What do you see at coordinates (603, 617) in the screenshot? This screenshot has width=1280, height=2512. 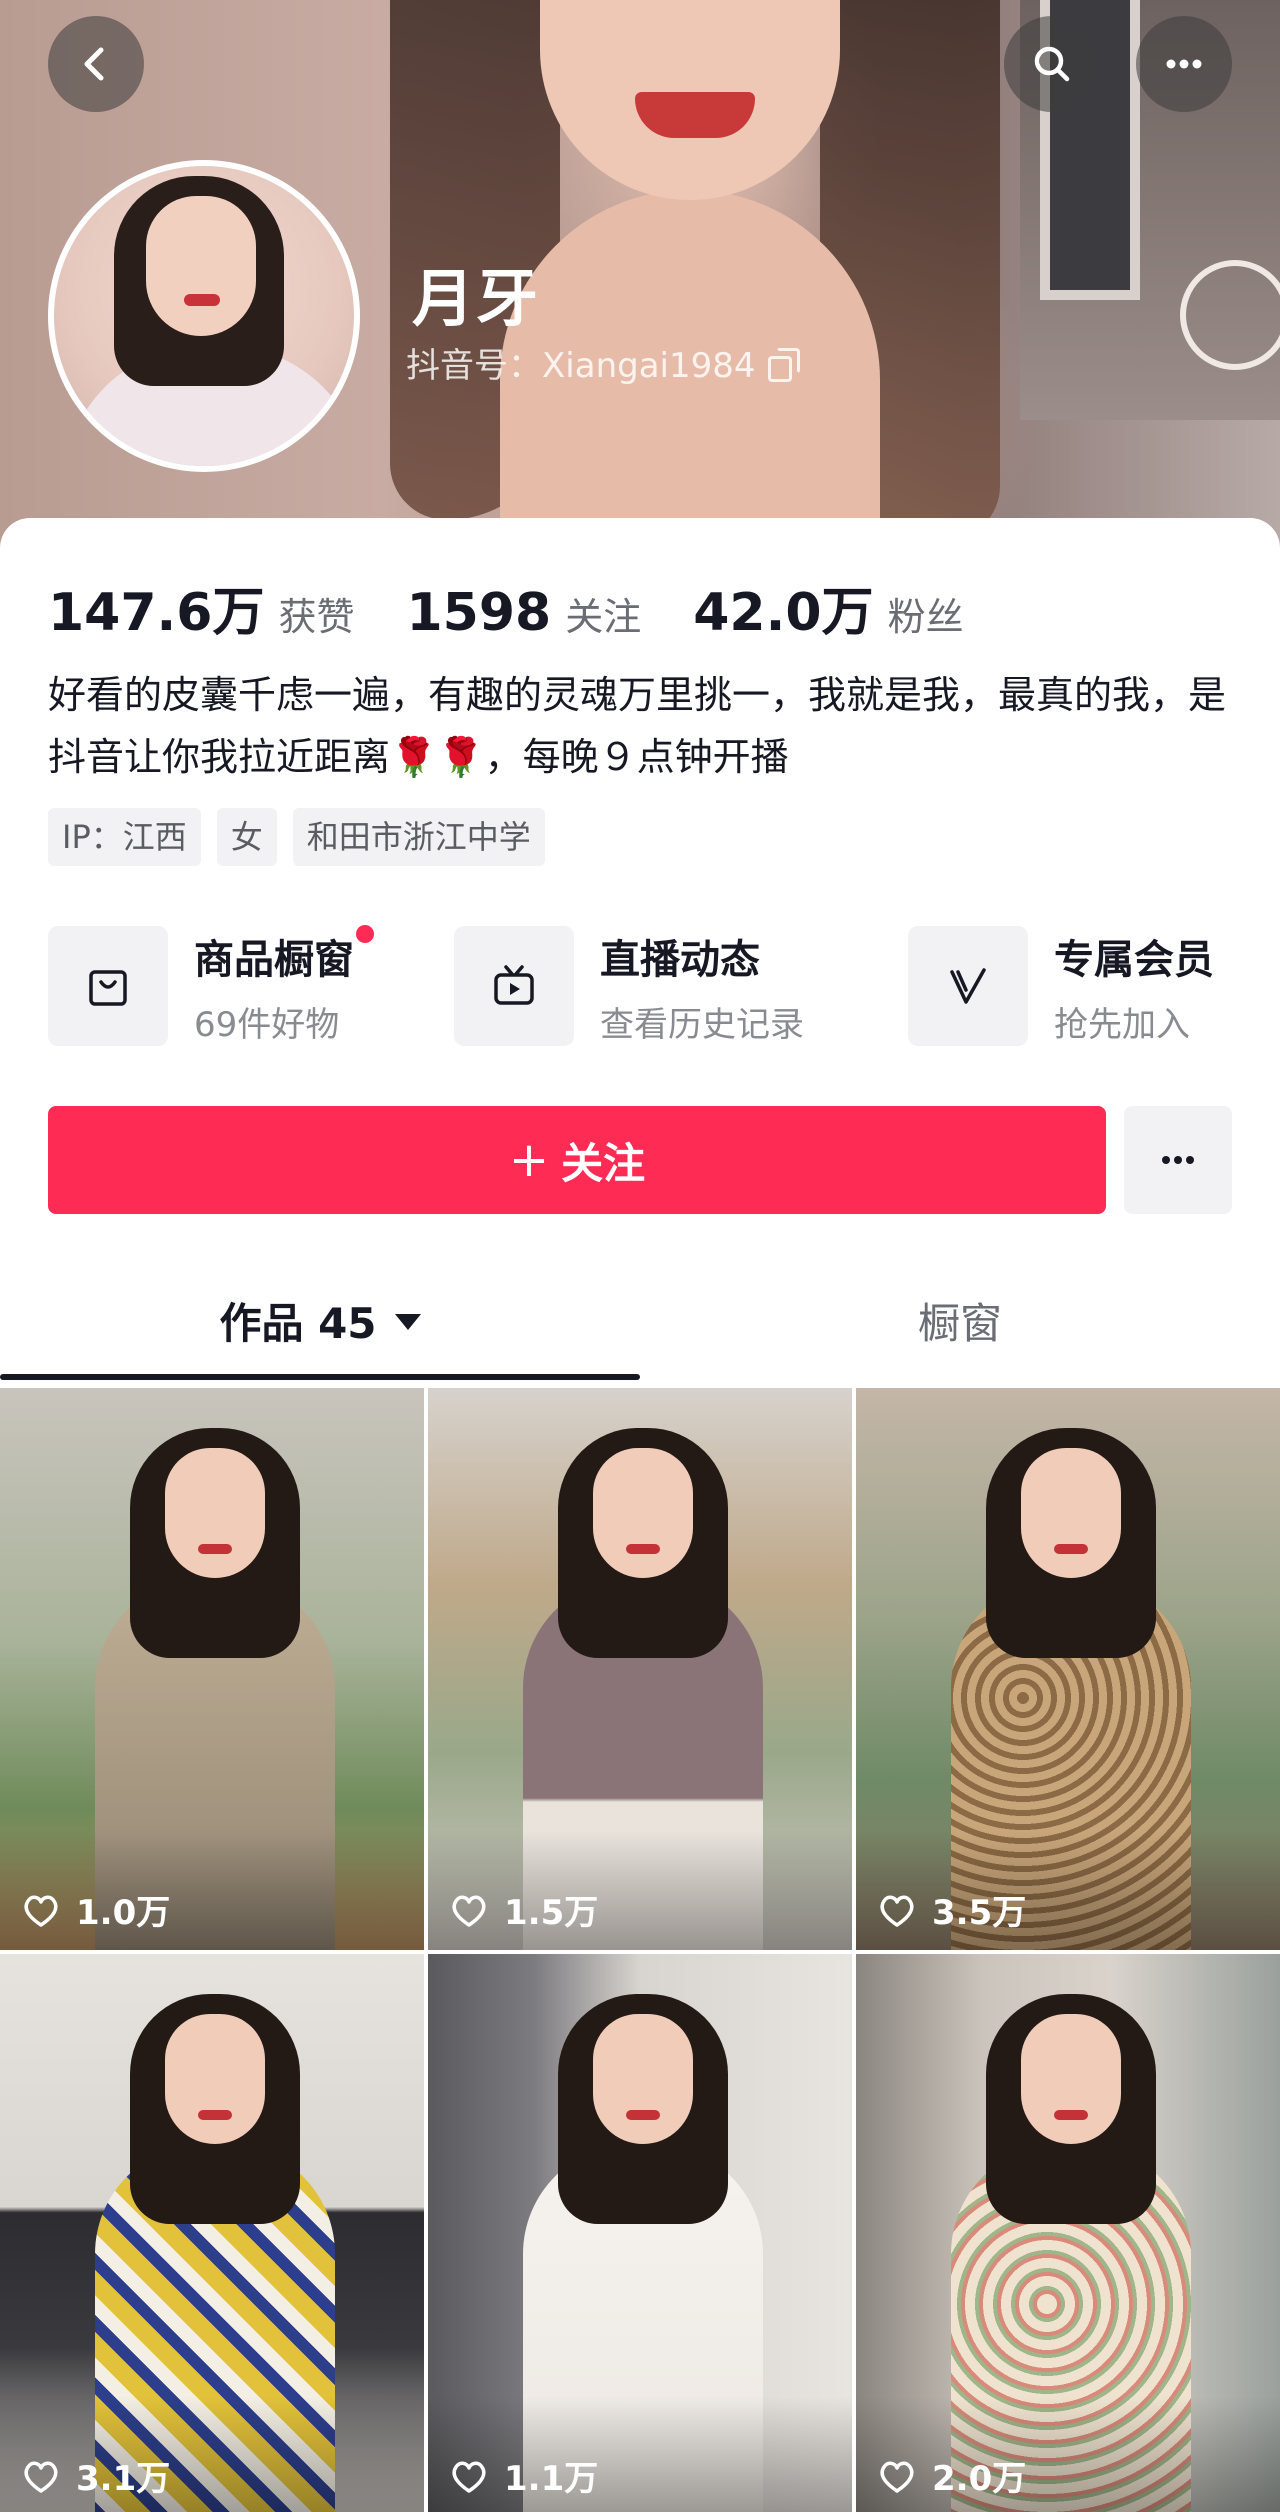 I see `stat-label: 关注` at bounding box center [603, 617].